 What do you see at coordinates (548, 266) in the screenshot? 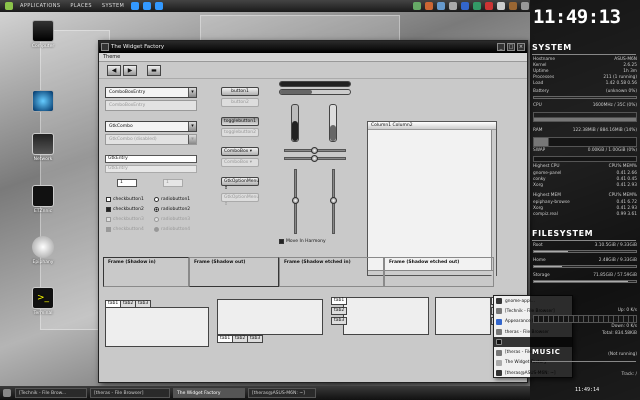
I see `fs-fill` at bounding box center [548, 266].